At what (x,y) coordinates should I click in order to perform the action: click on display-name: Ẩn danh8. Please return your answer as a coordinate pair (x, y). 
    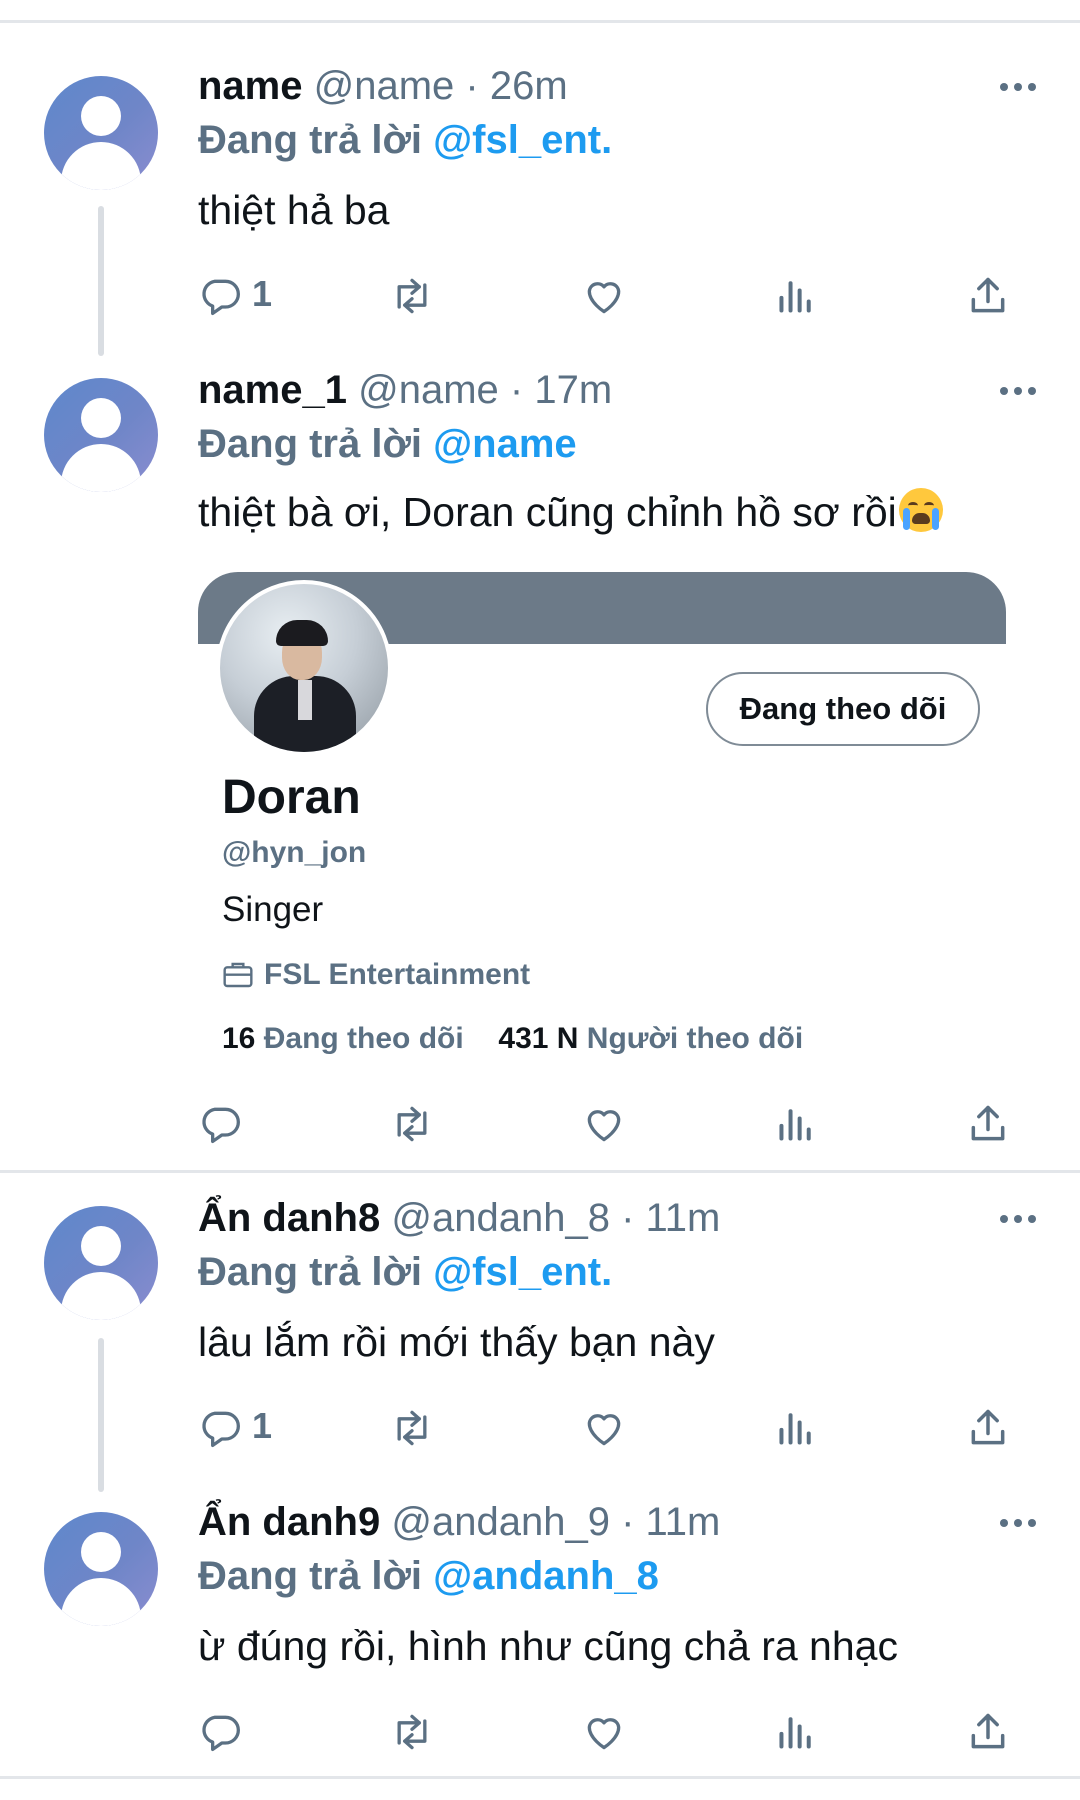
    Looking at the image, I should click on (289, 1218).